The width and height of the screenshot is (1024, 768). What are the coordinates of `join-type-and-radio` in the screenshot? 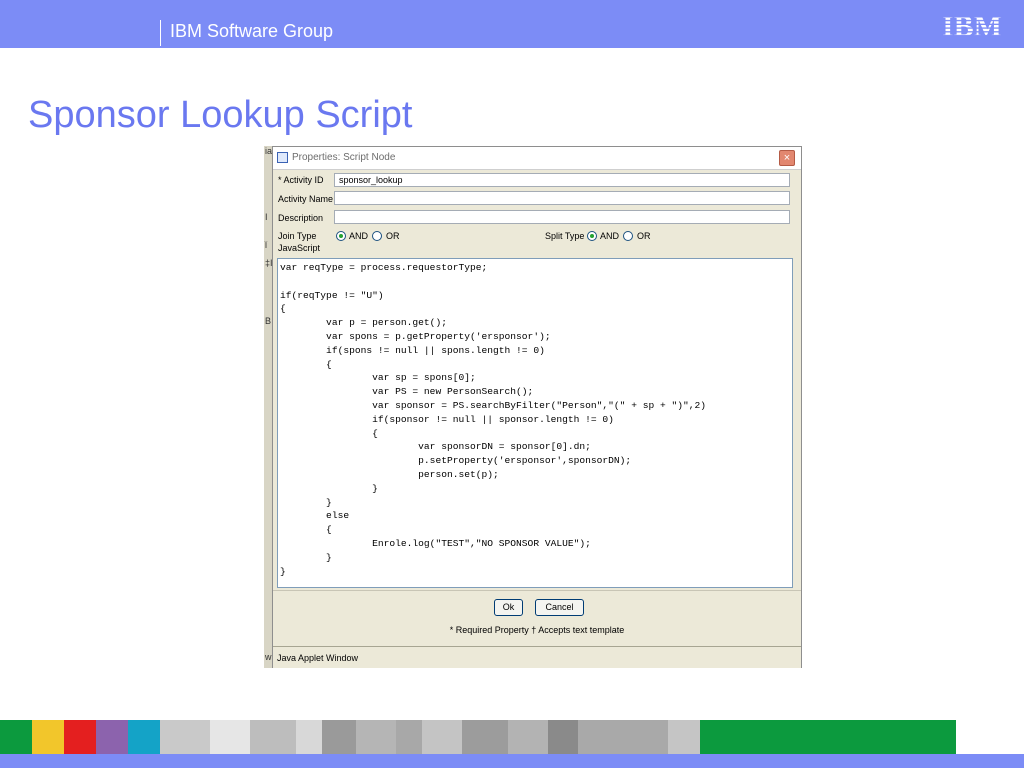 It's located at (341, 236).